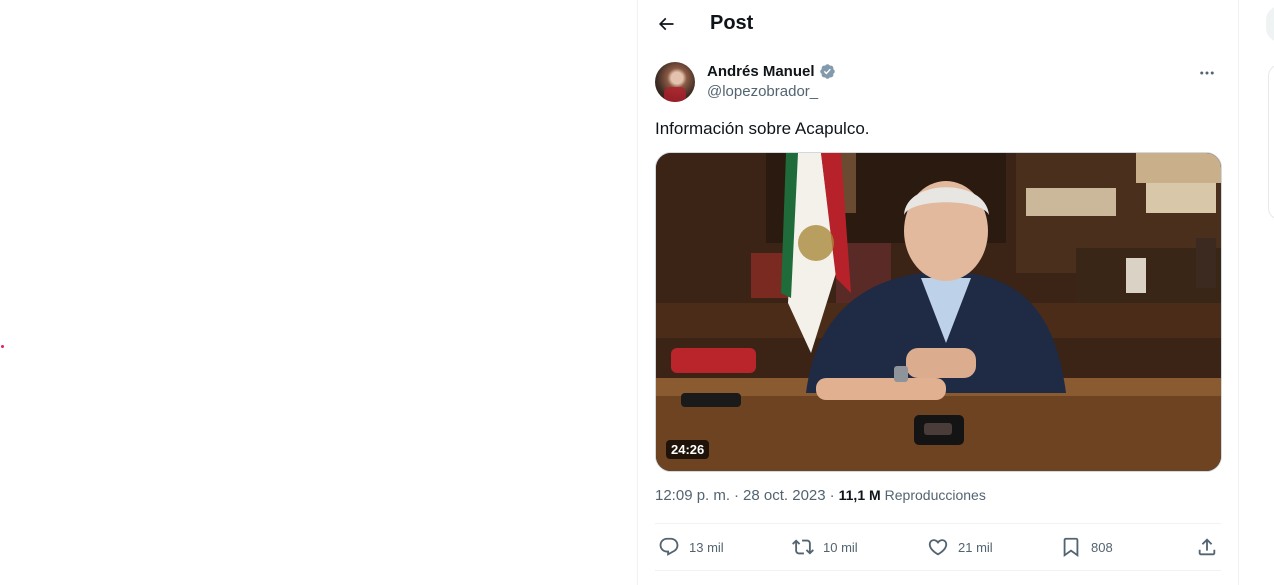  I want to click on author-name-row: Andrés Manuel, so click(771, 71).